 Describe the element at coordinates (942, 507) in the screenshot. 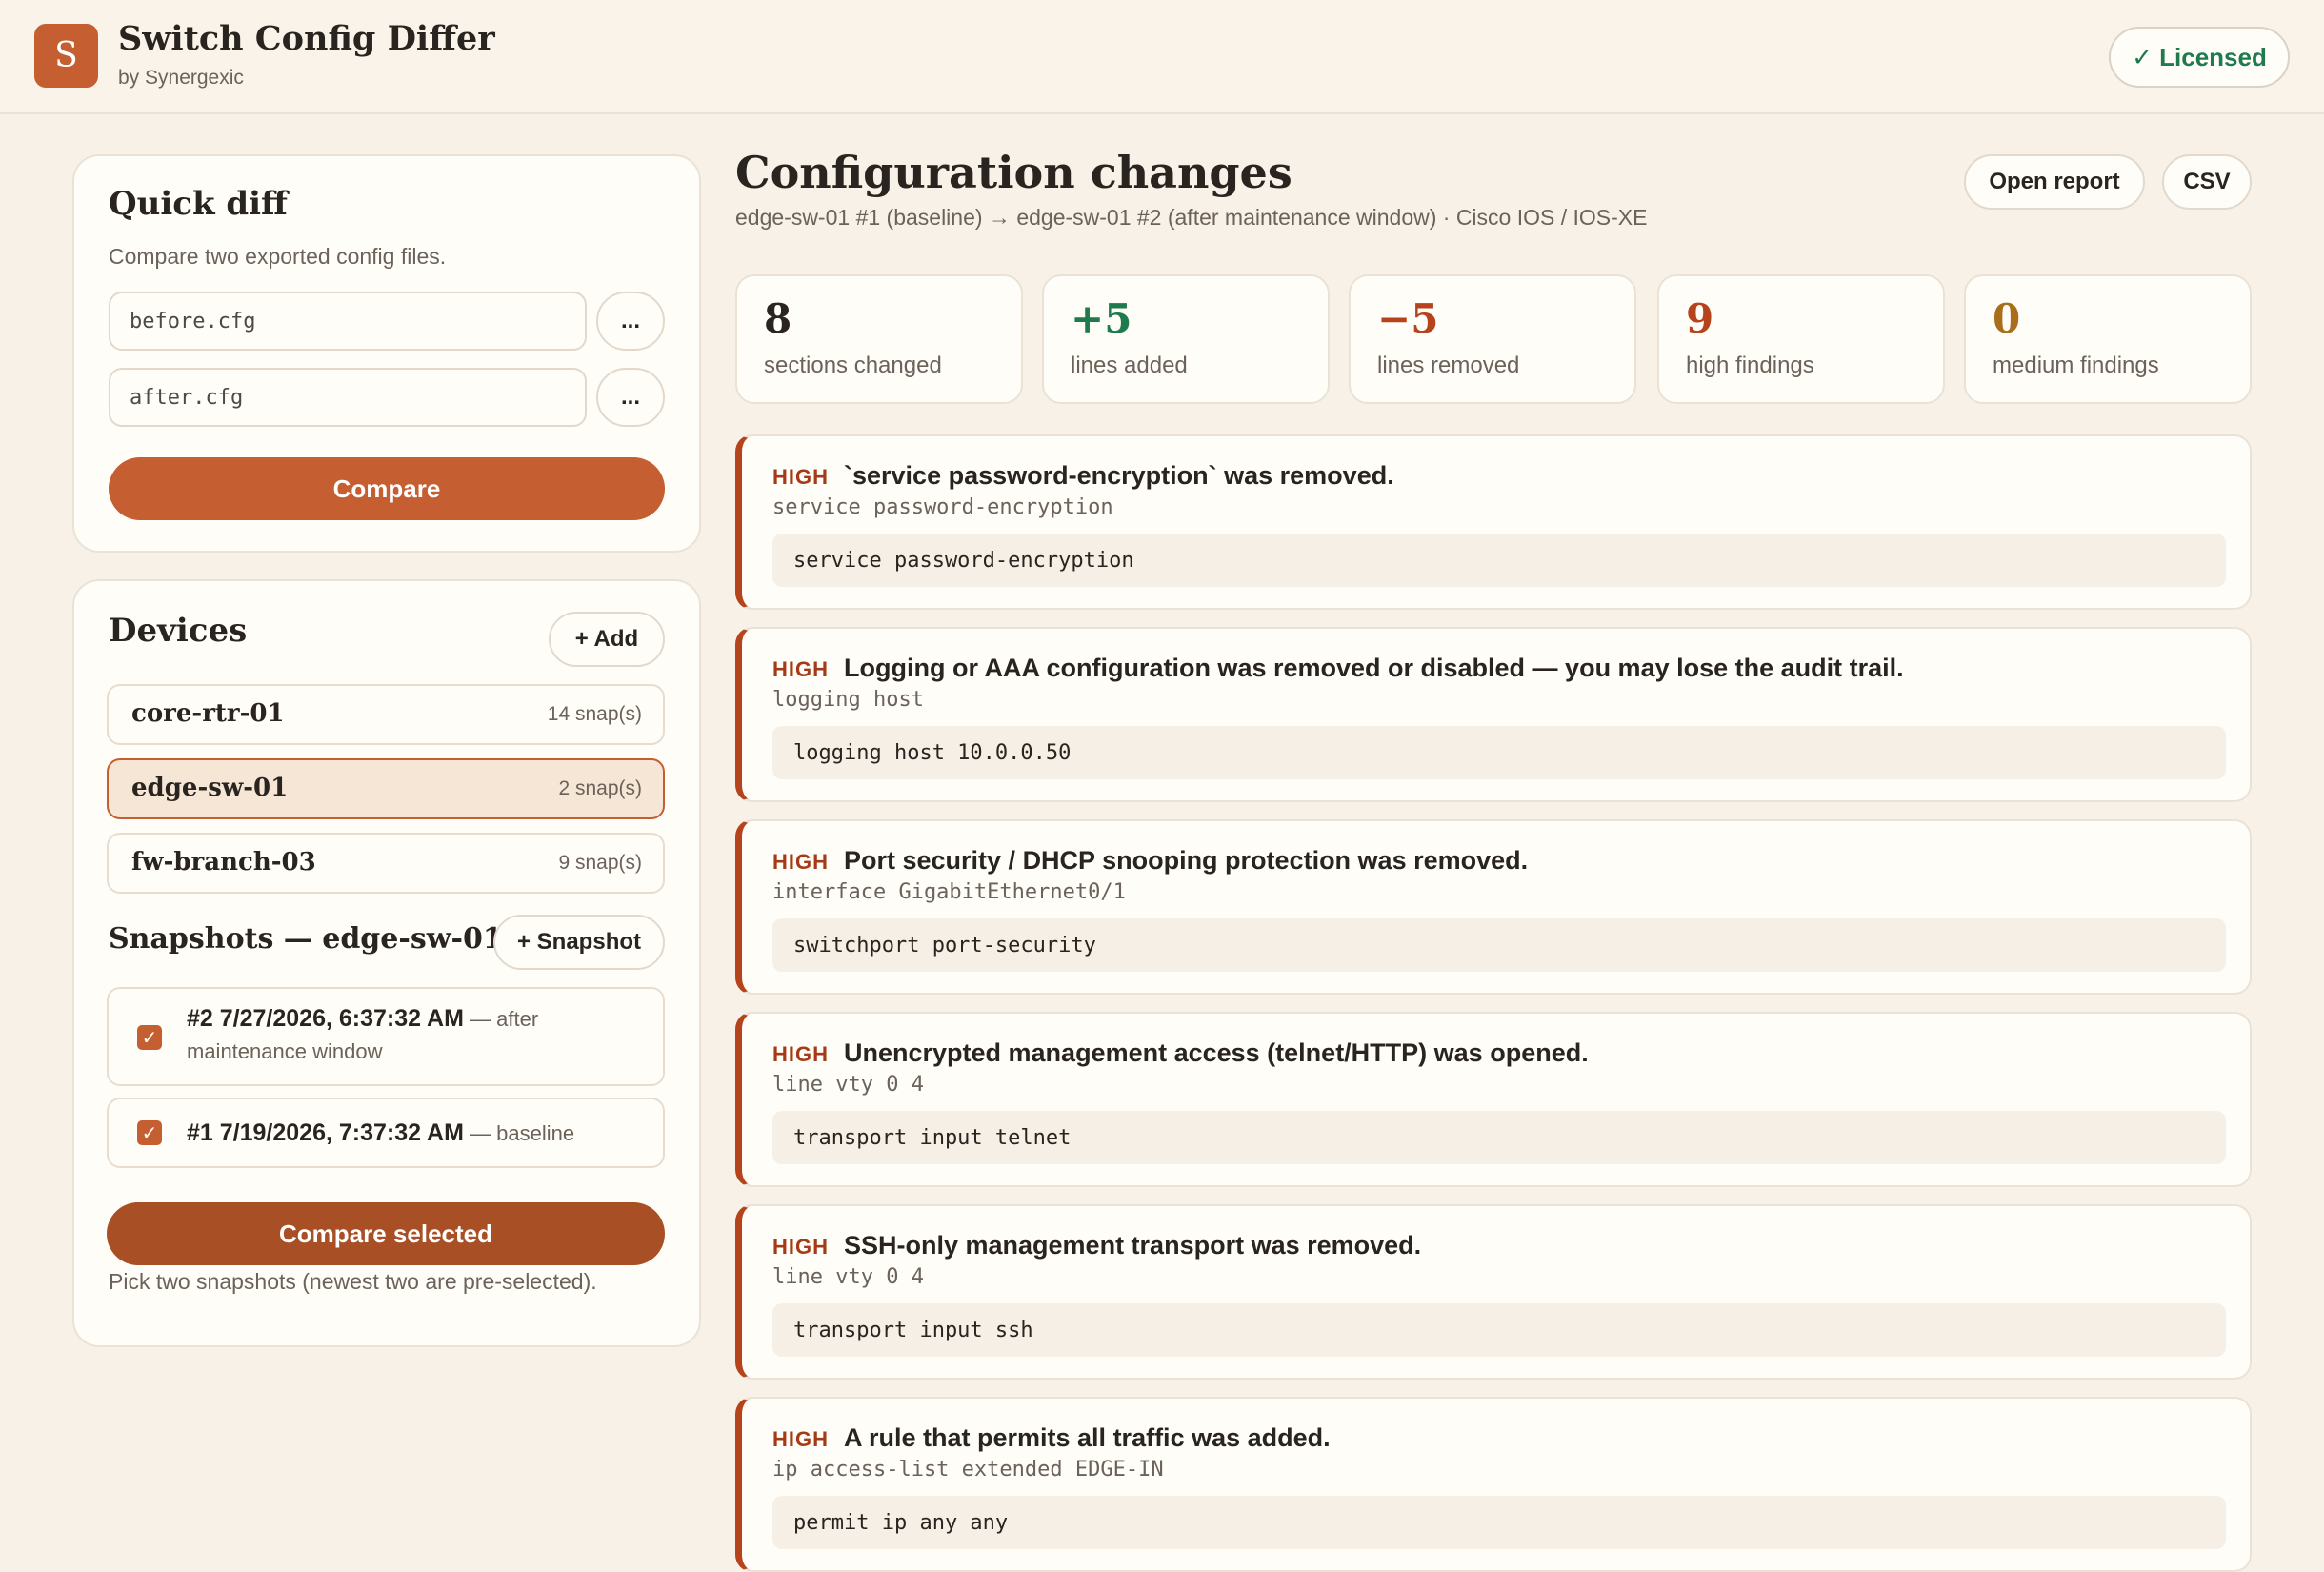

I see `finding-section-path: service password-encryption` at that location.